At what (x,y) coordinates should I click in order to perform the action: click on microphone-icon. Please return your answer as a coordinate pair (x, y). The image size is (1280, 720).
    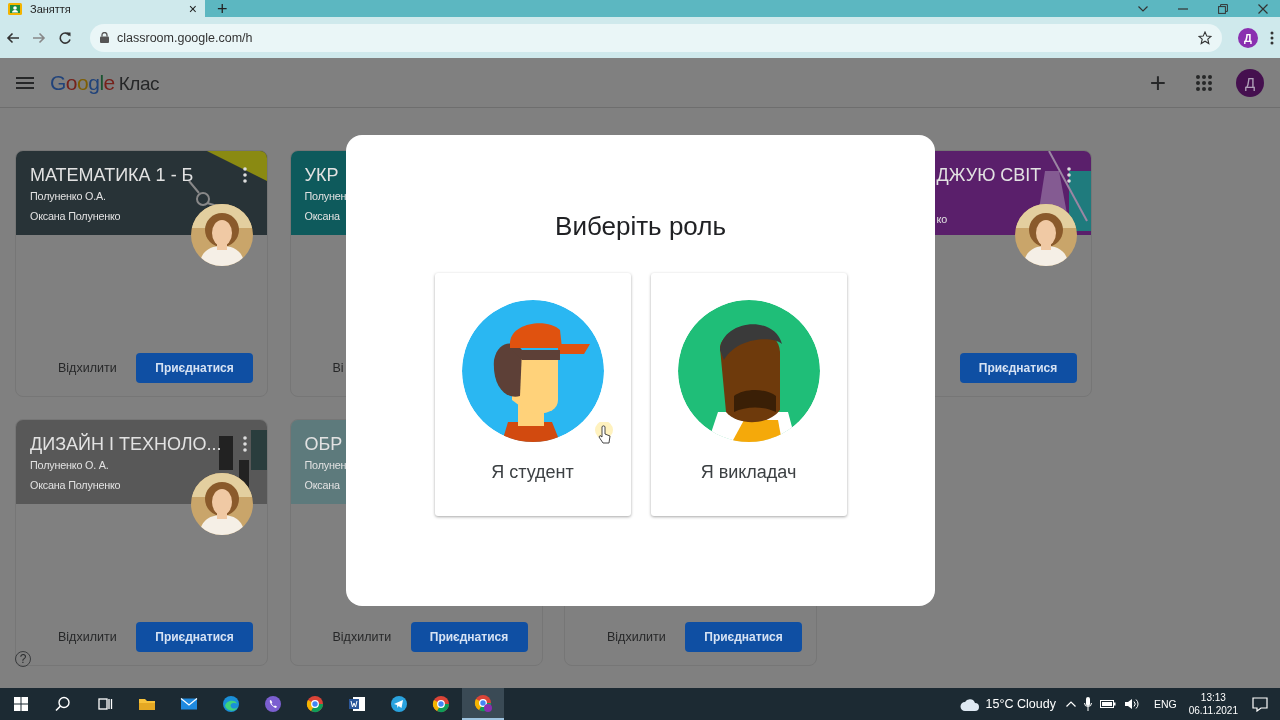
    Looking at the image, I should click on (1087, 704).